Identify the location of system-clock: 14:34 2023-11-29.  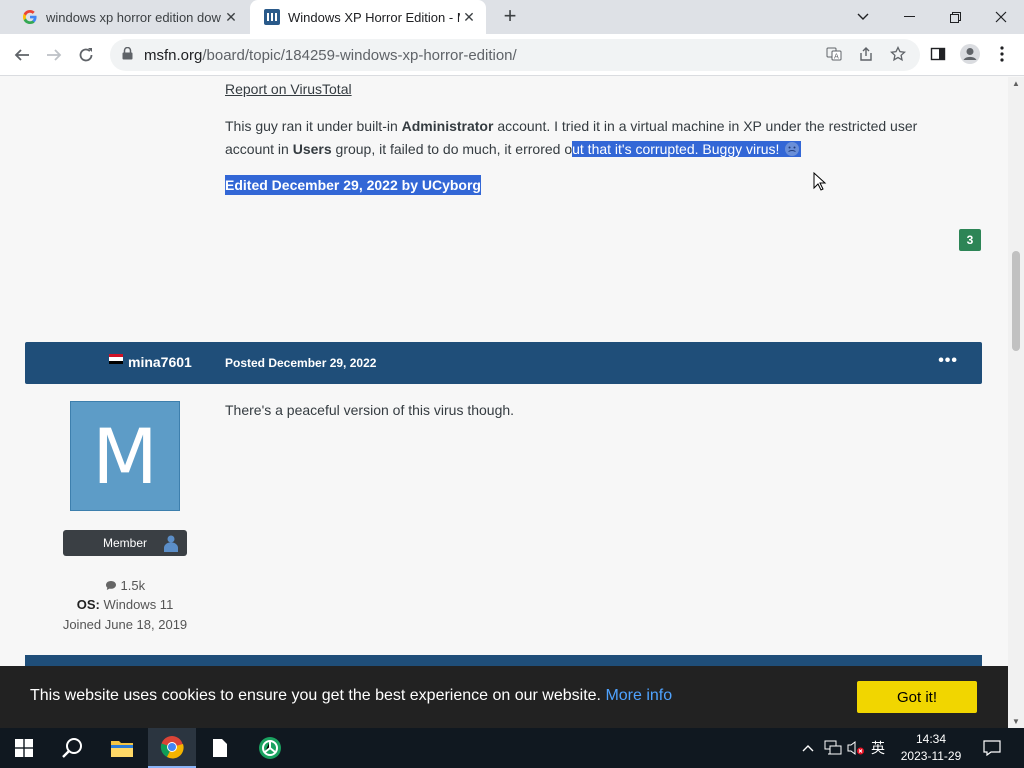
(931, 748).